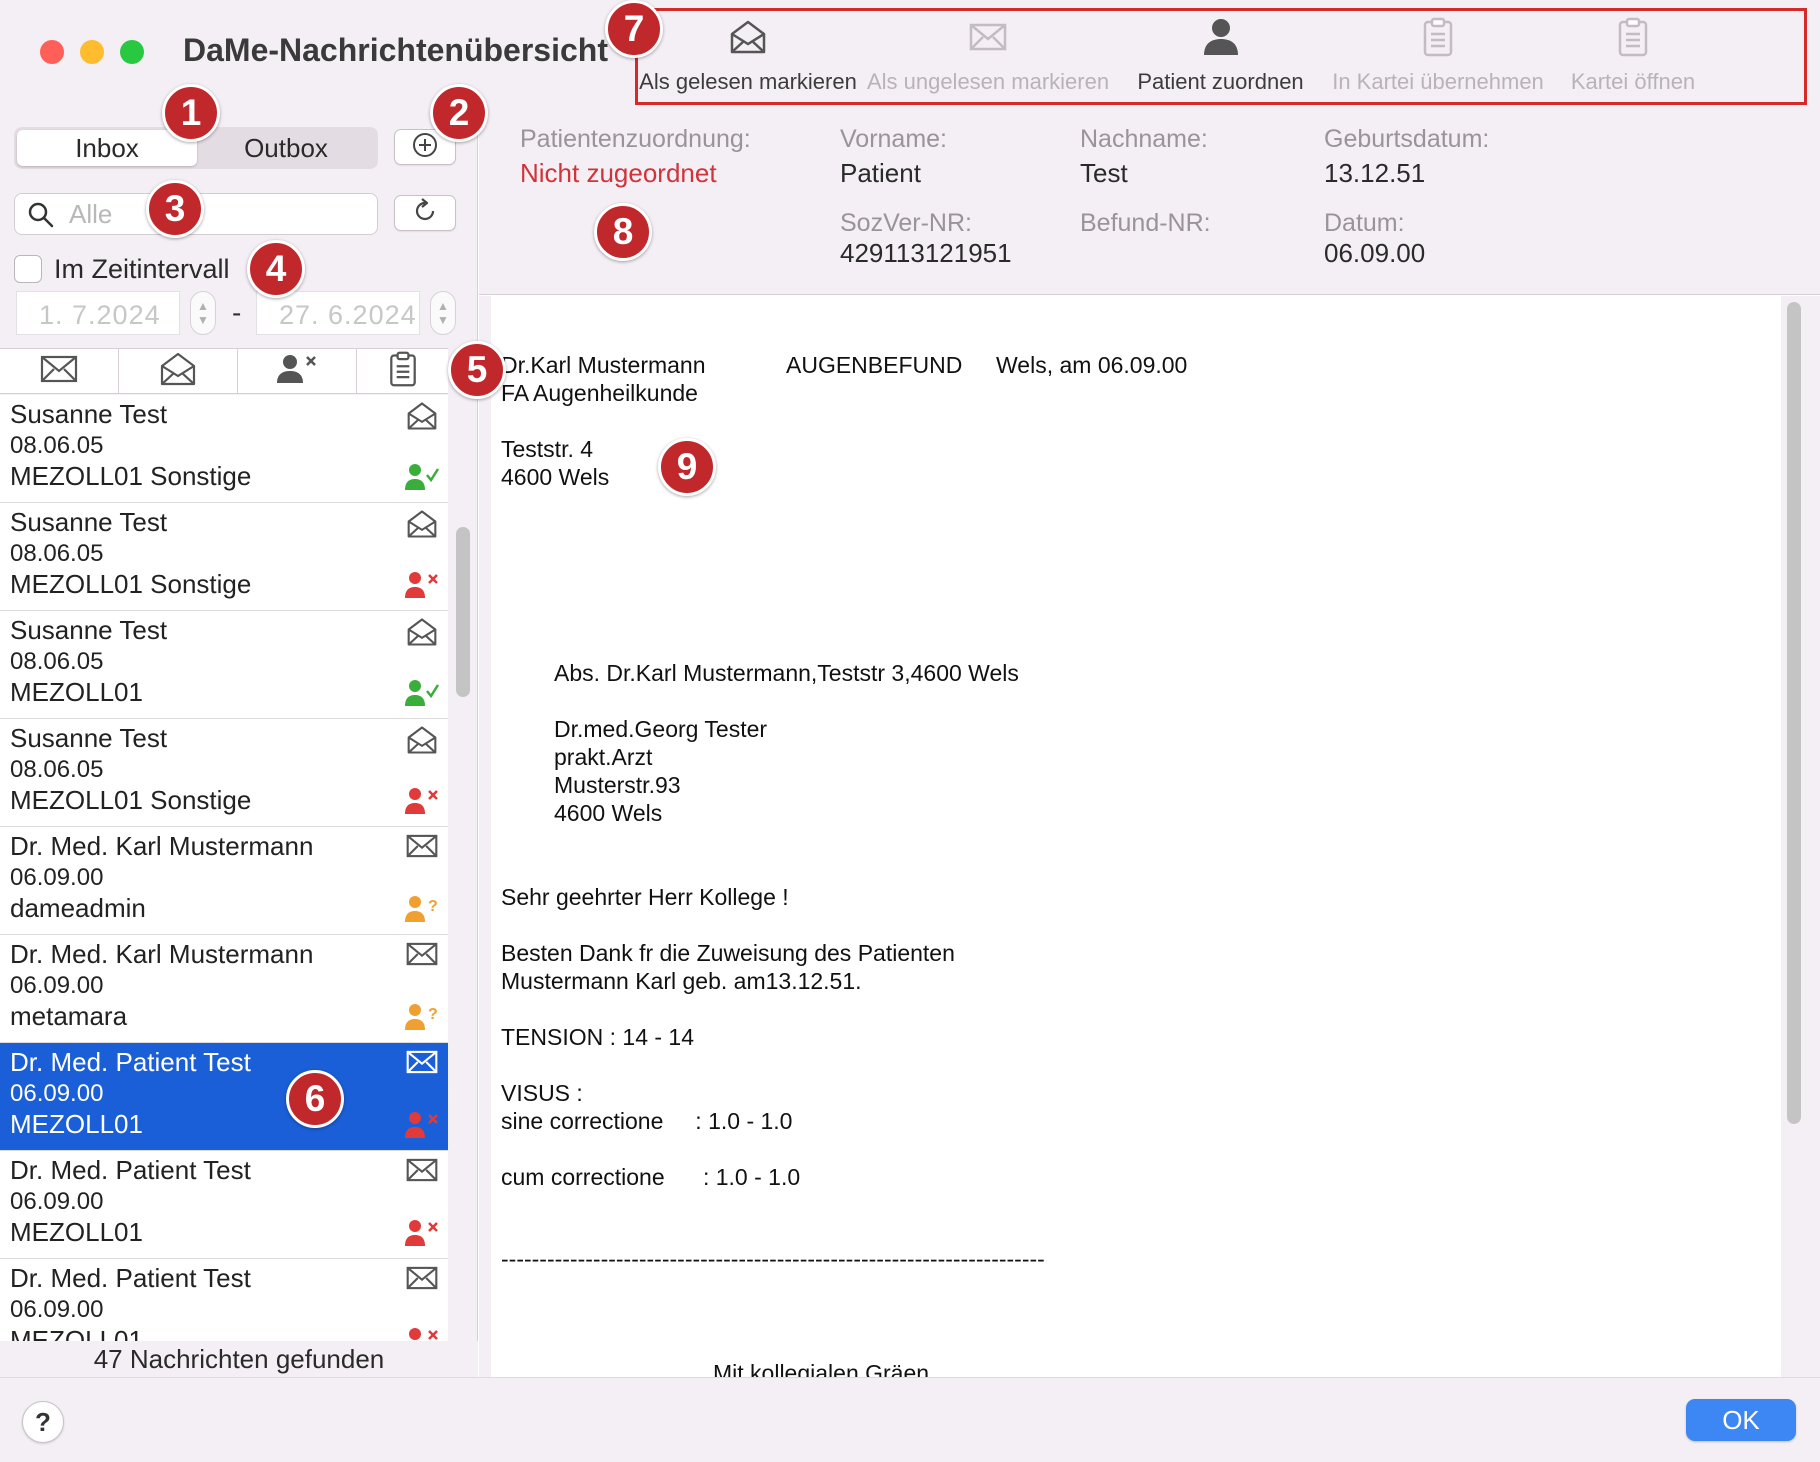  I want to click on column-header-read, so click(59, 371).